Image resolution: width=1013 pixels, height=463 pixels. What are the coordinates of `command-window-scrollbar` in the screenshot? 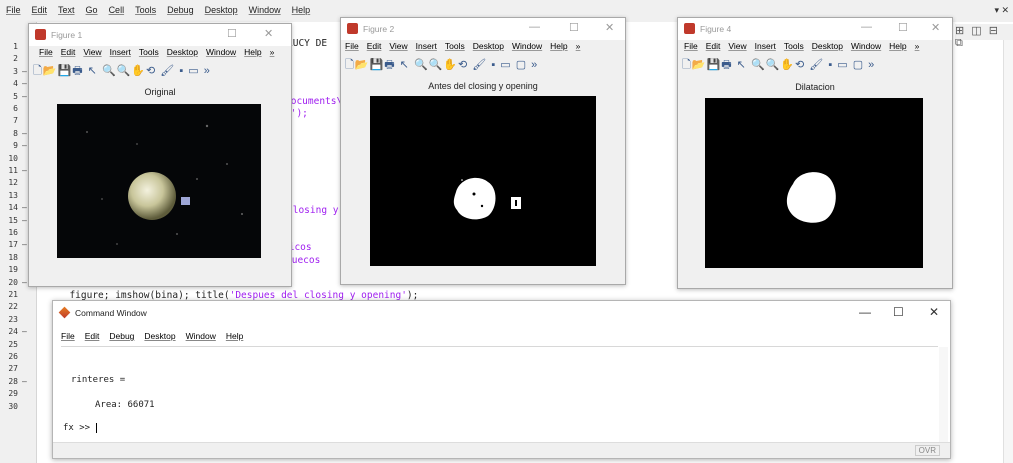 It's located at (943, 395).